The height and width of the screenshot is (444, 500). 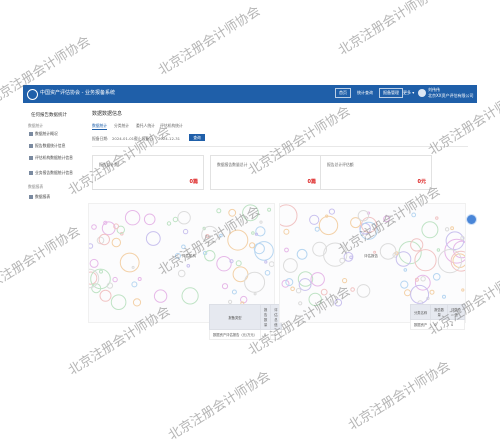 I want to click on table-icon, so click(x=31, y=197).